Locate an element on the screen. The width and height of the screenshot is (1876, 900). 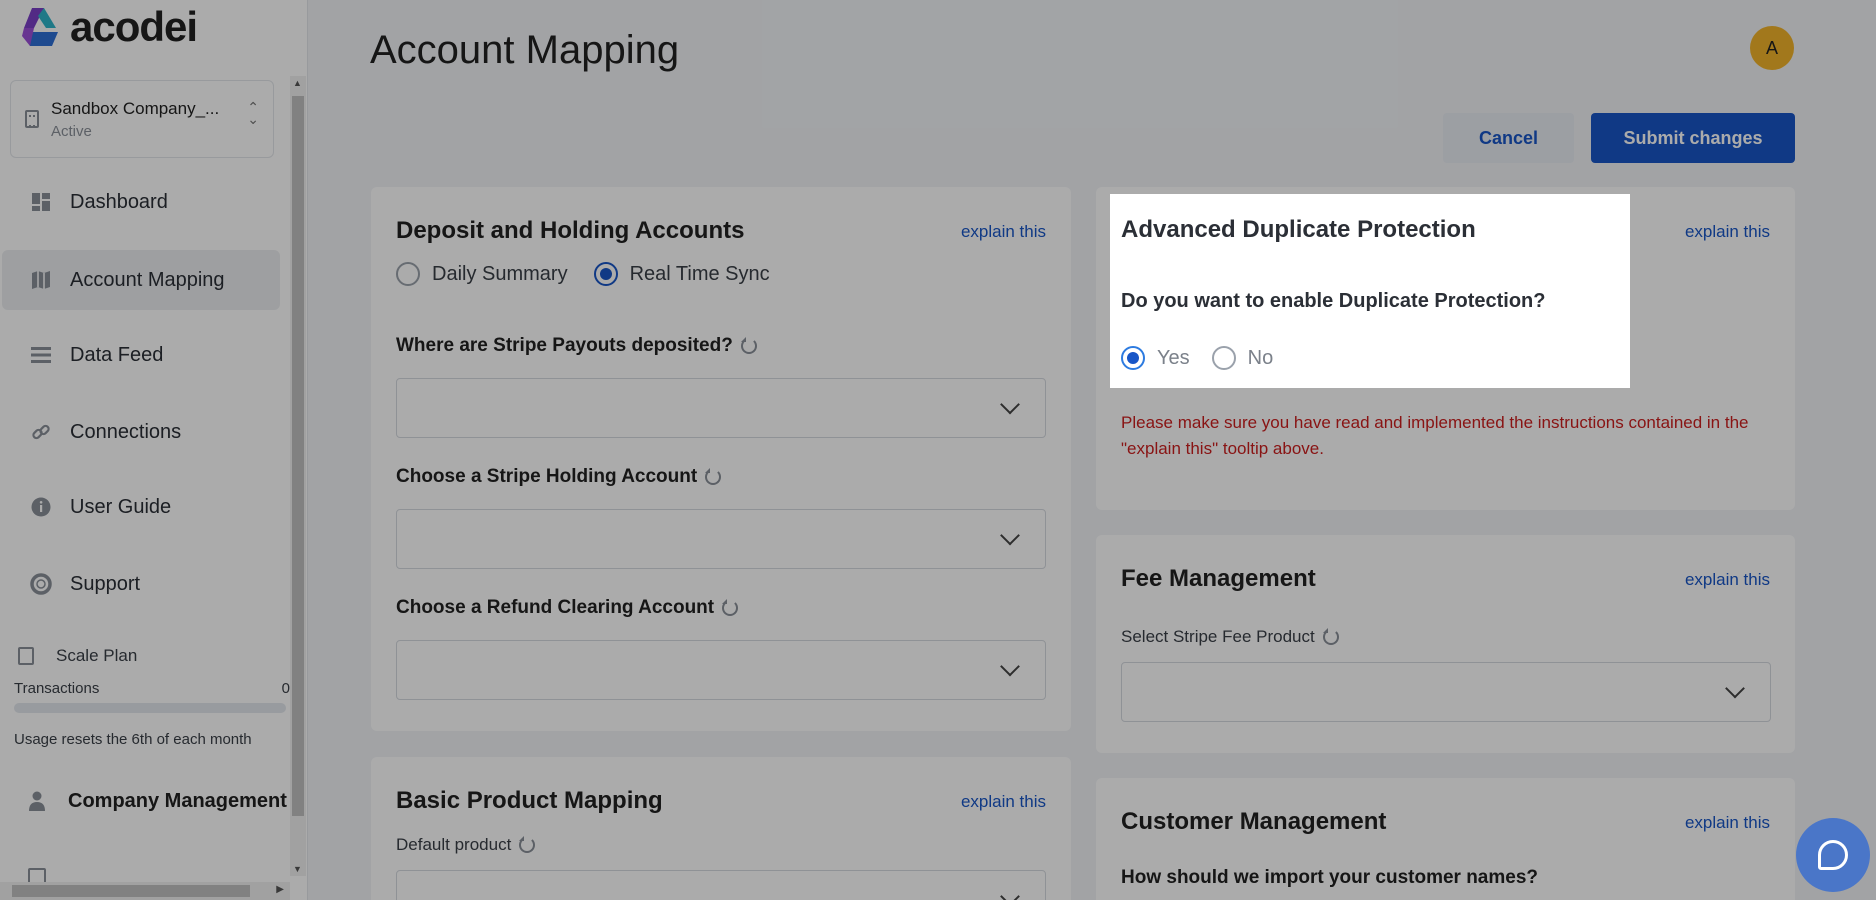
list-icon is located at coordinates (41, 355).